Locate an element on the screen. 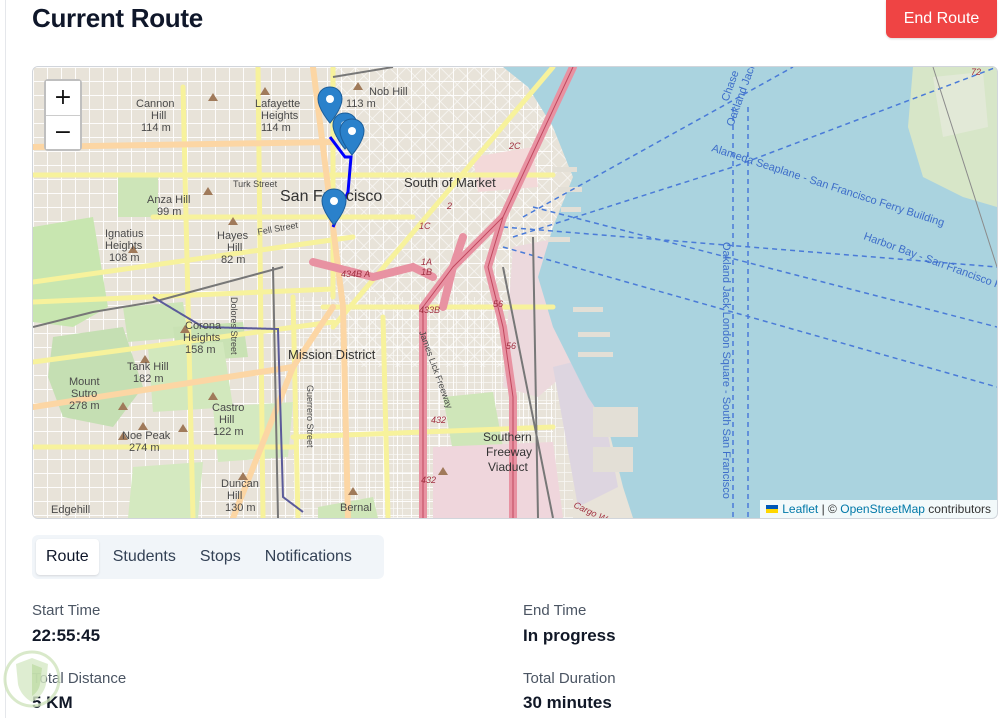 The height and width of the screenshot is (718, 1000). total-duration-label: Total Duration is located at coordinates (569, 678).